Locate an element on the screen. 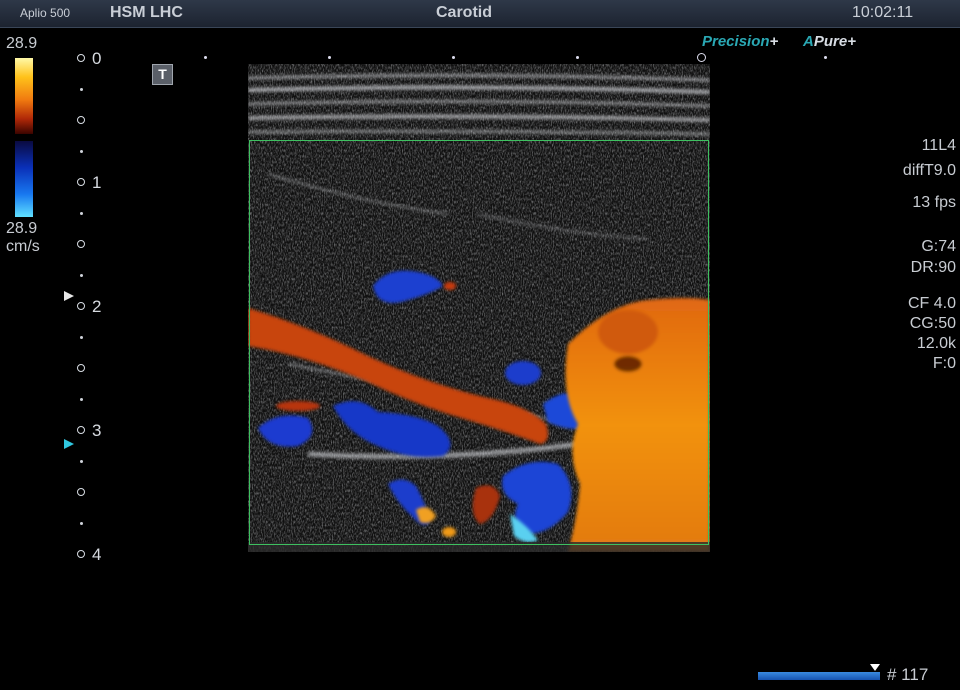 This screenshot has width=960, height=690. depth-label: 2 is located at coordinates (97, 306).